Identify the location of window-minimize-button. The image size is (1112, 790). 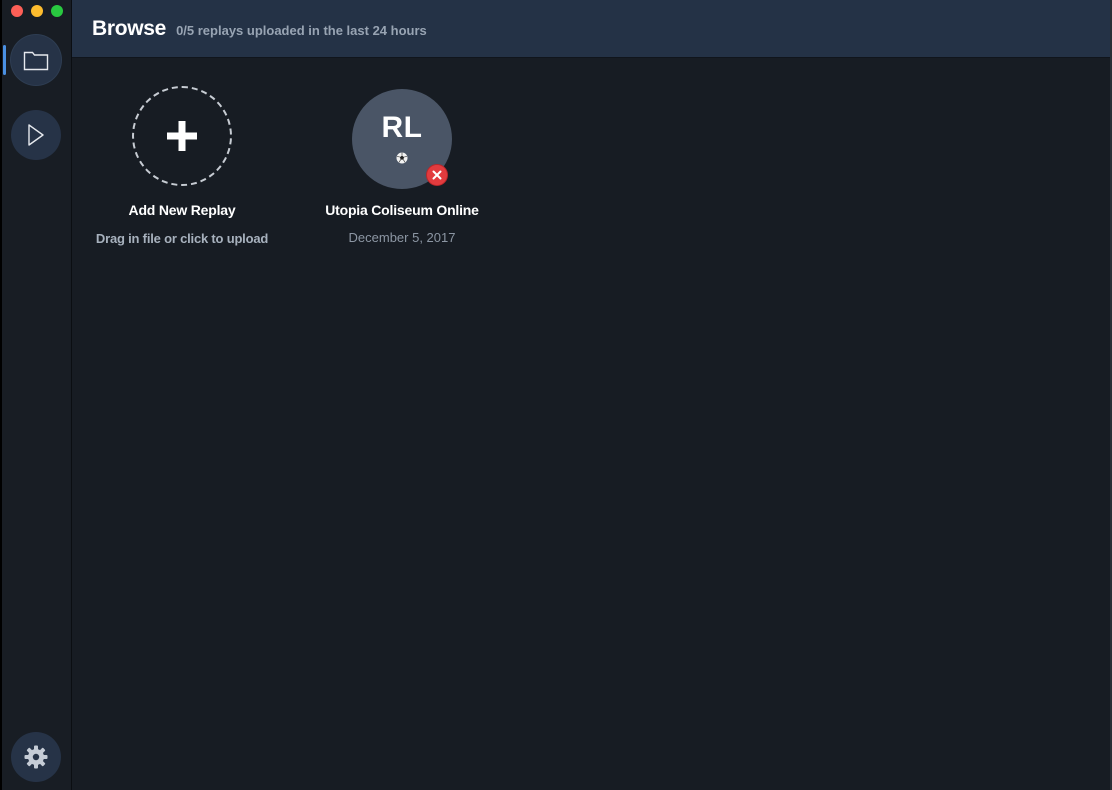
(37, 11).